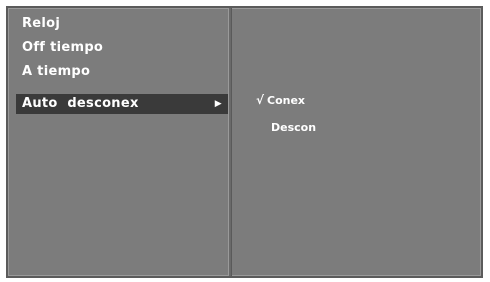  Describe the element at coordinates (286, 100) in the screenshot. I see `option-label: Conex` at that location.